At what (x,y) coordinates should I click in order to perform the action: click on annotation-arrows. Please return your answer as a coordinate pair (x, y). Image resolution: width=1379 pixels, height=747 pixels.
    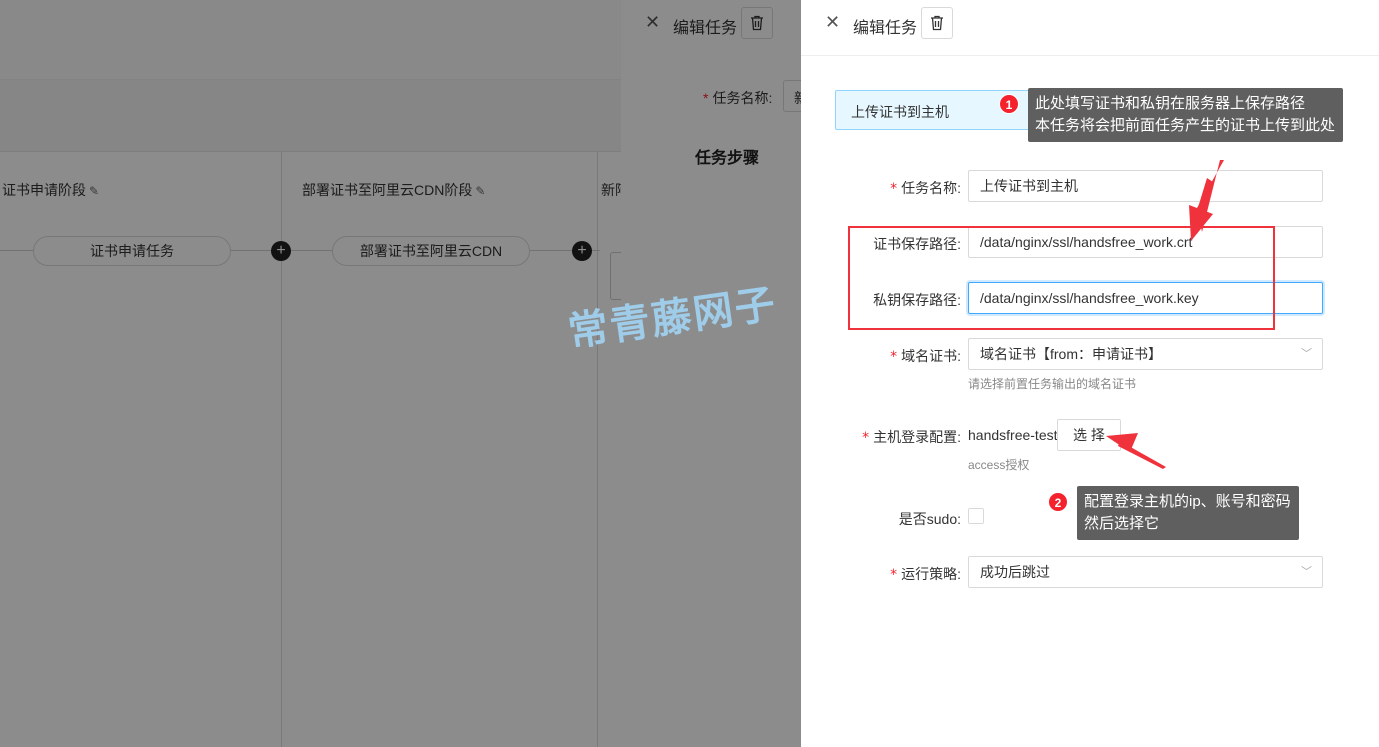
    Looking at the image, I should click on (1165, 314).